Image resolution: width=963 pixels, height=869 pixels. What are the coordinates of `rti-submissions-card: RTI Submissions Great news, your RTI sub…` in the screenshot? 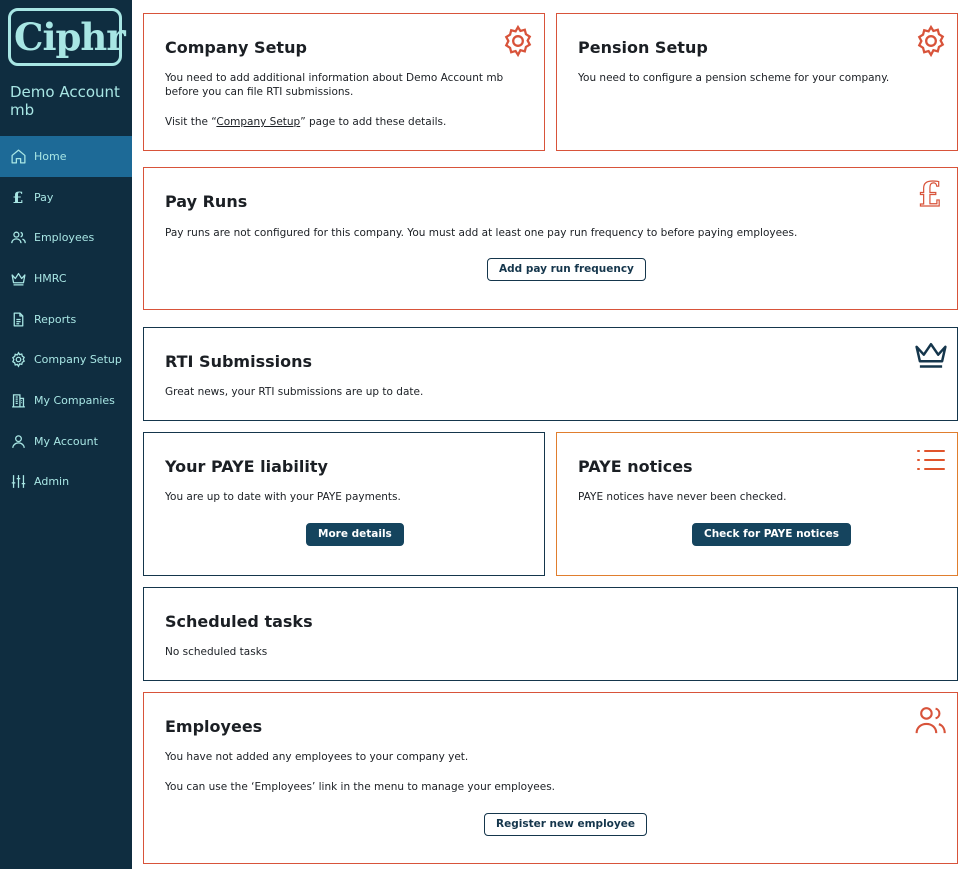 It's located at (550, 374).